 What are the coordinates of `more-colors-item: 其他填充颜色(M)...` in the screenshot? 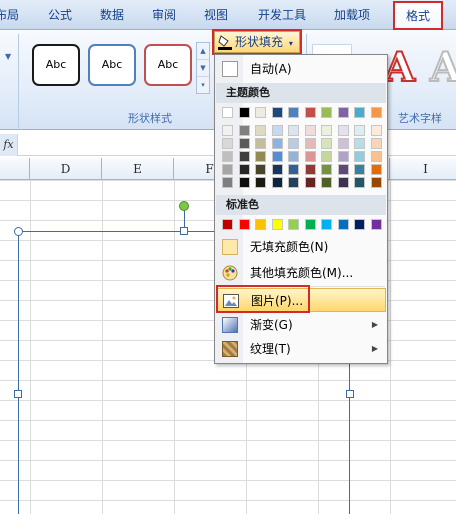 It's located at (301, 273).